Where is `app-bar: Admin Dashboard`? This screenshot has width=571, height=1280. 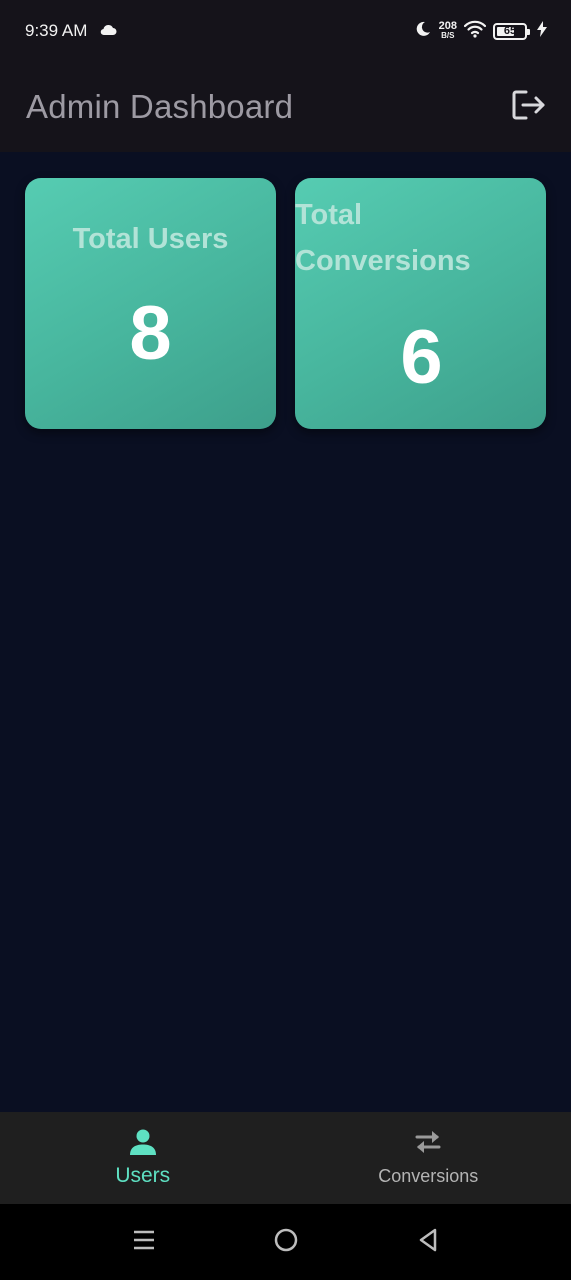
app-bar: Admin Dashboard is located at coordinates (285, 107).